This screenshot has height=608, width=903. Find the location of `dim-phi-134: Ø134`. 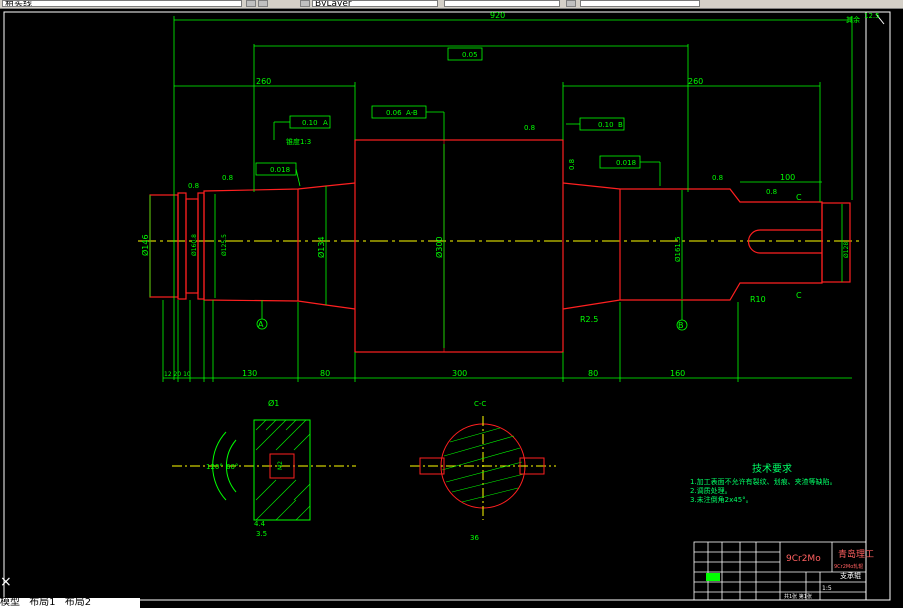

dim-phi-134: Ø134 is located at coordinates (321, 247).